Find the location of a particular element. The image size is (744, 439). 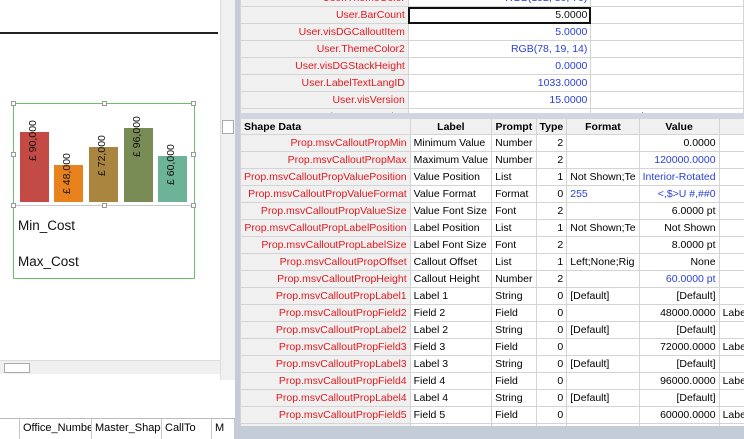

column-header: Office_Number is located at coordinates (56, 429).